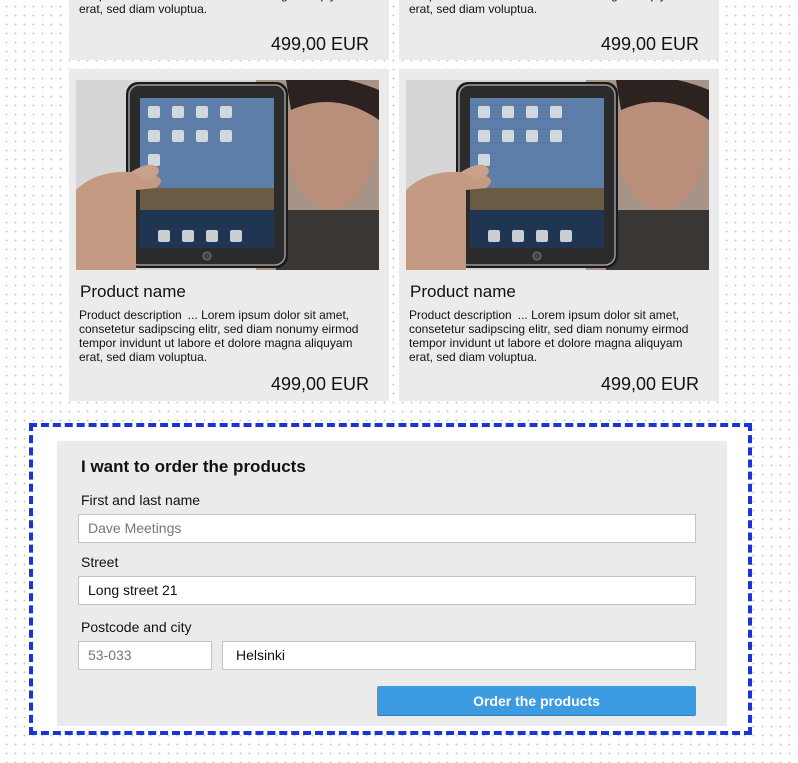 The image size is (798, 763). I want to click on street-input: Long street 21, so click(387, 590).